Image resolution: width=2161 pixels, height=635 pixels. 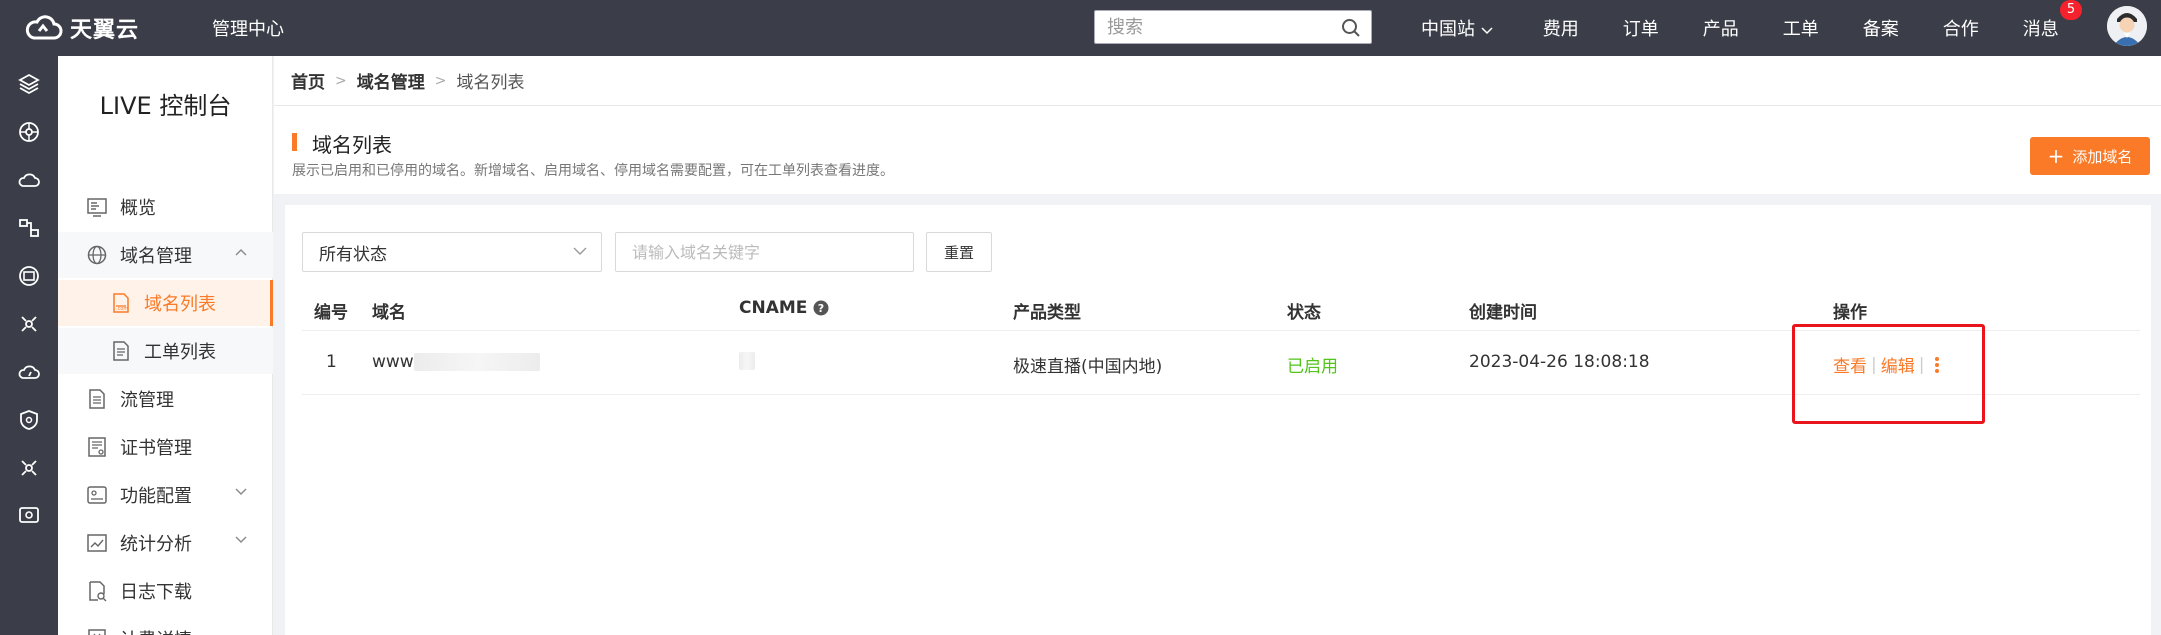 I want to click on sidebar-item-domain-management: 域名管理, so click(x=165, y=255).